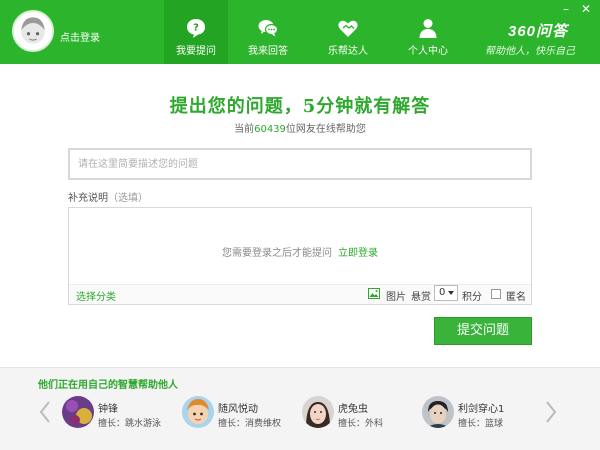 The width and height of the screenshot is (600, 450). I want to click on nav-label: 乐帮达人, so click(348, 51).